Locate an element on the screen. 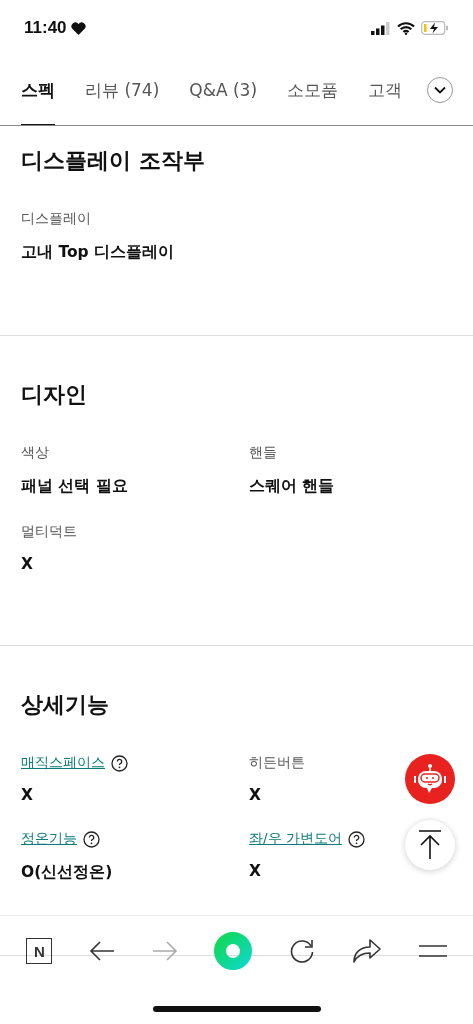 This screenshot has width=473, height=1024. spec-link: 매직스페이스 is located at coordinates (63, 763).